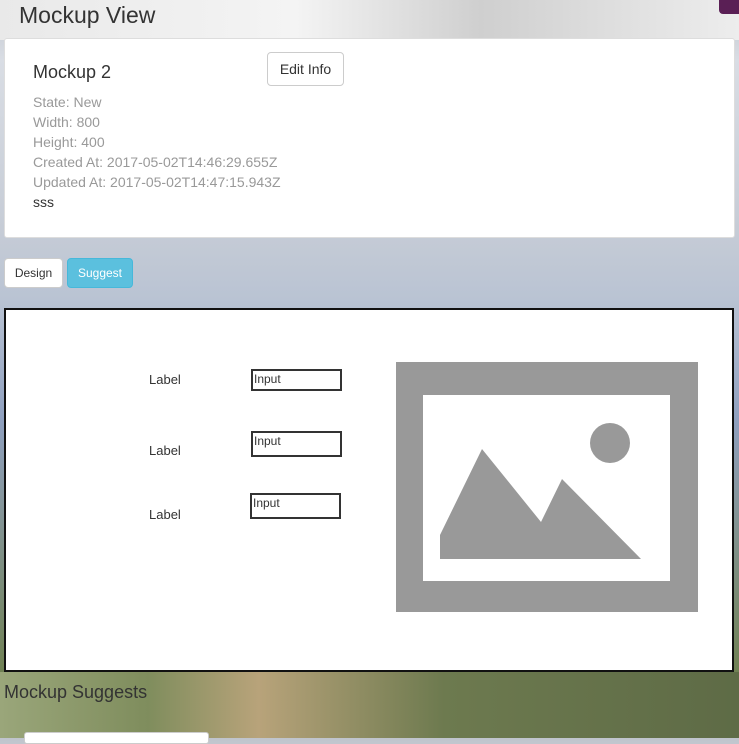  I want to click on suggest-card, so click(116, 738).